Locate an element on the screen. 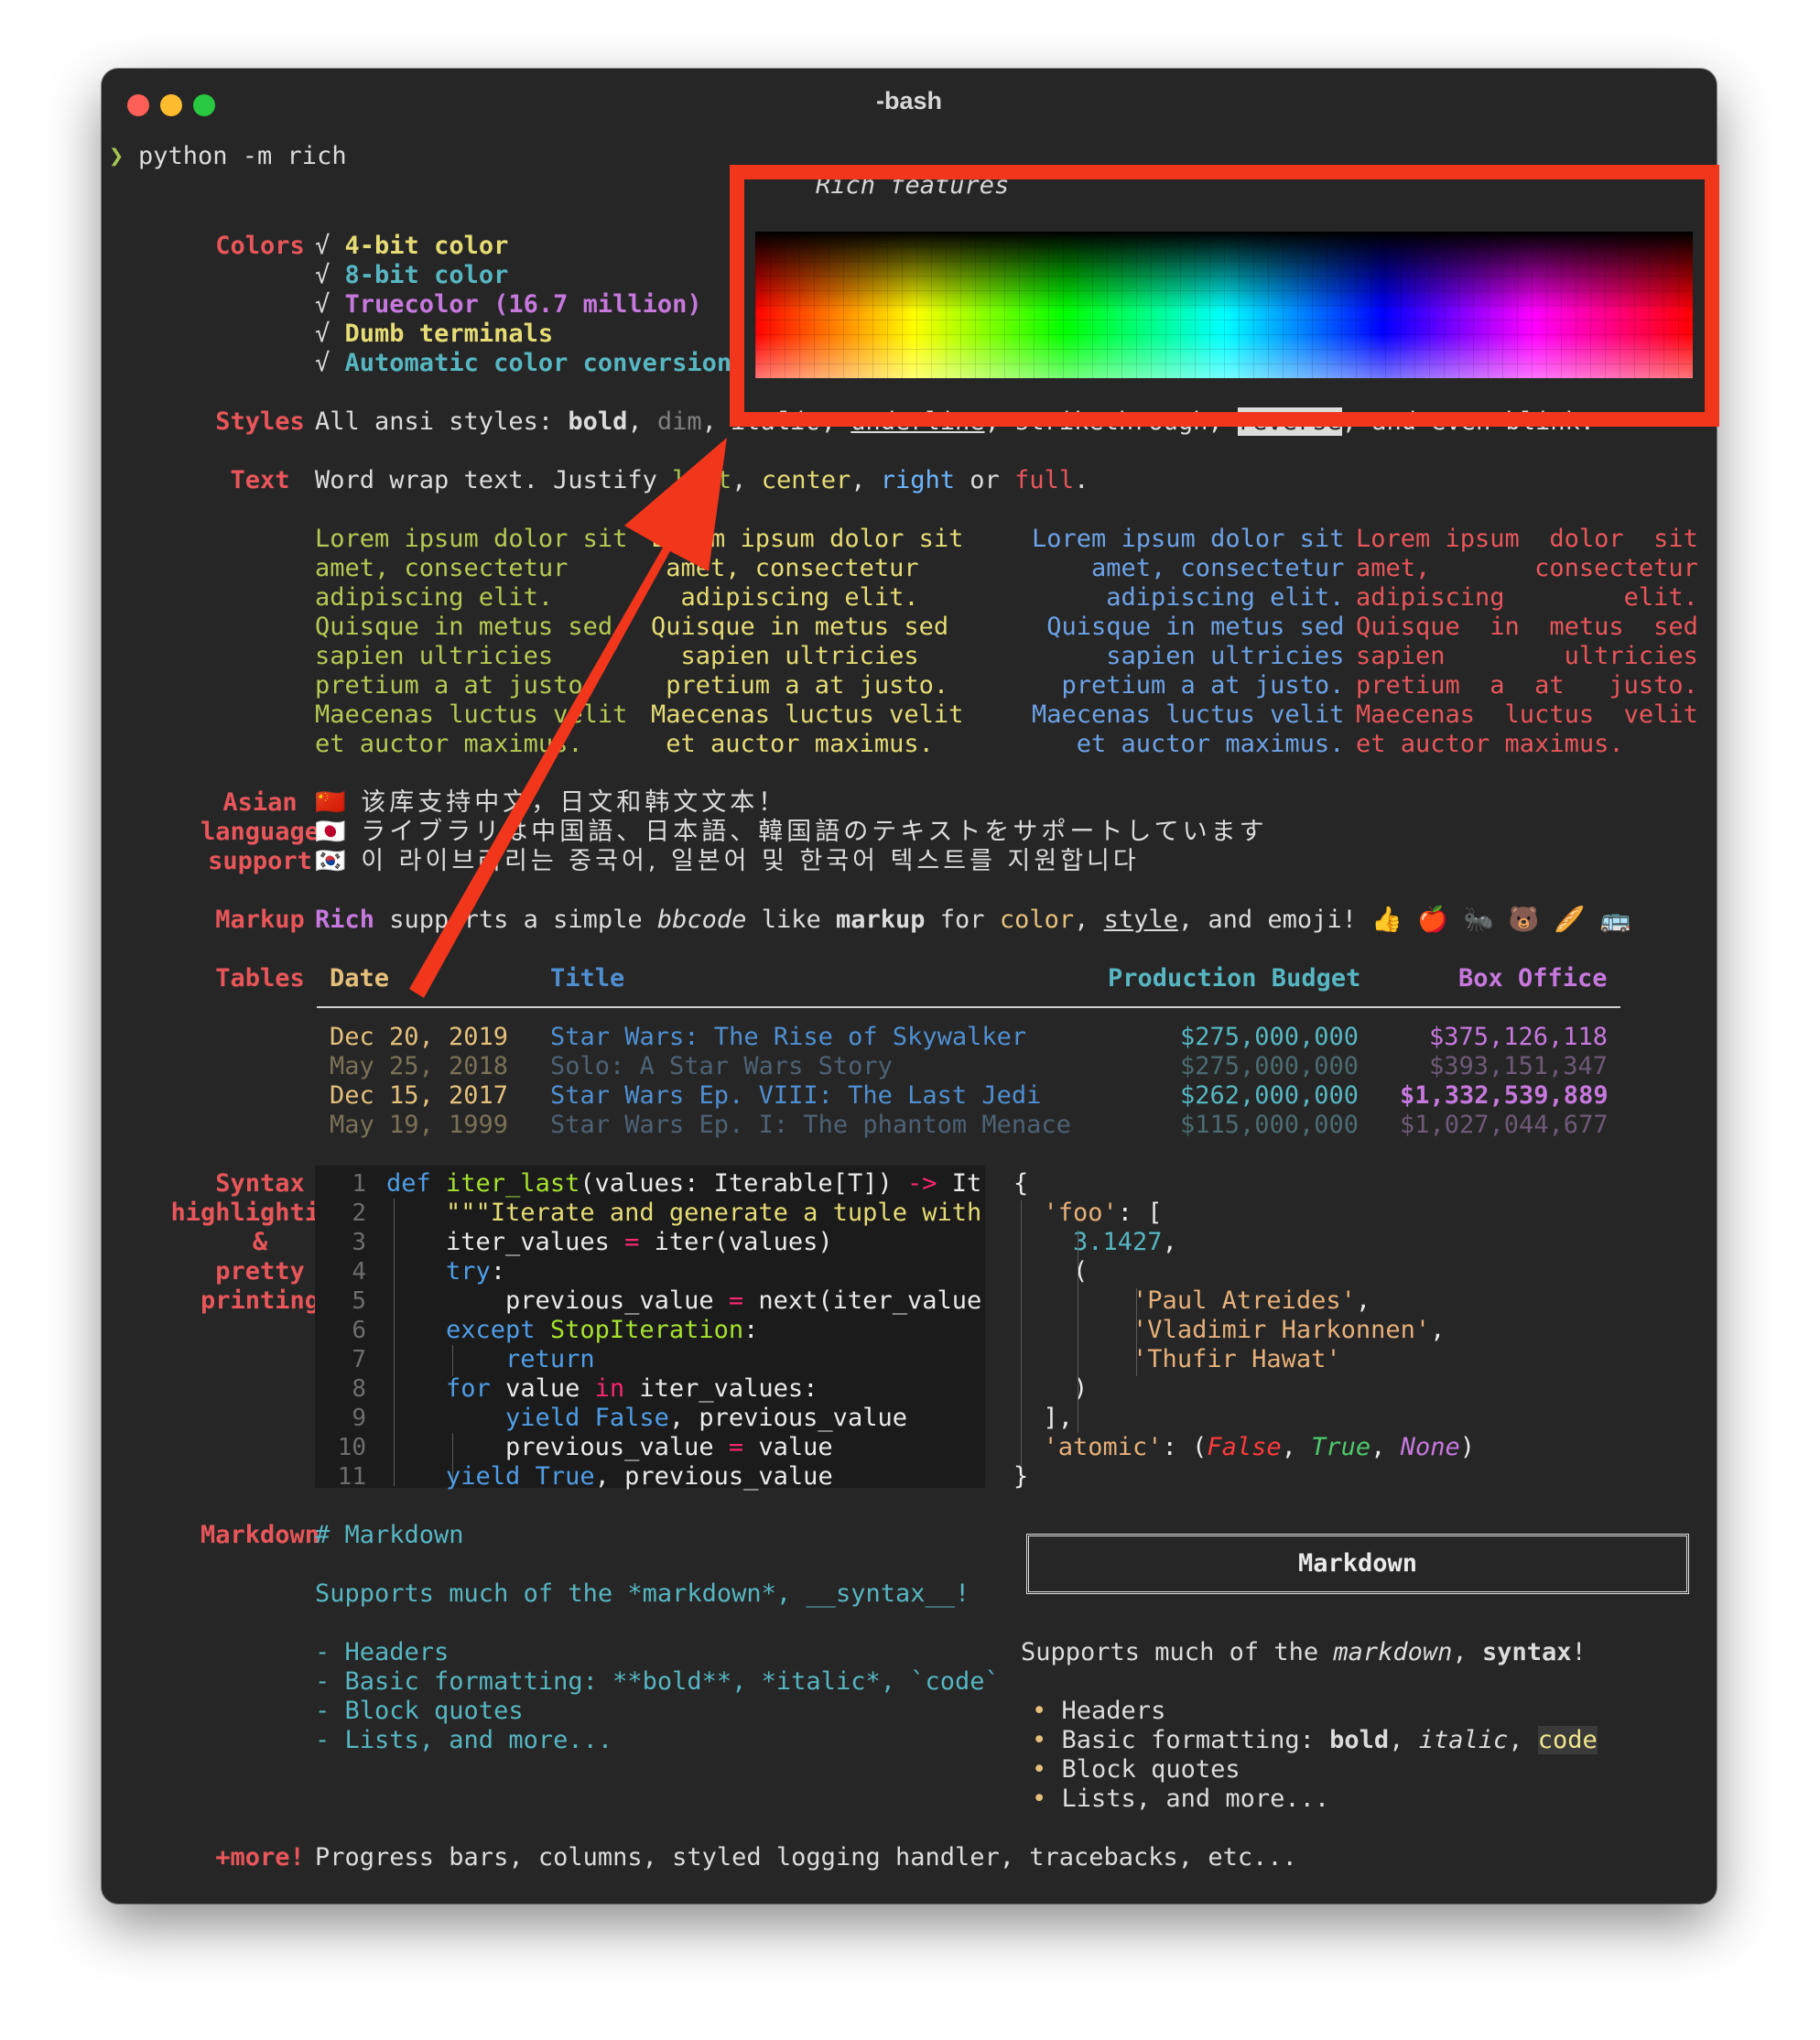  annotation-arrow is located at coordinates (568, 718).